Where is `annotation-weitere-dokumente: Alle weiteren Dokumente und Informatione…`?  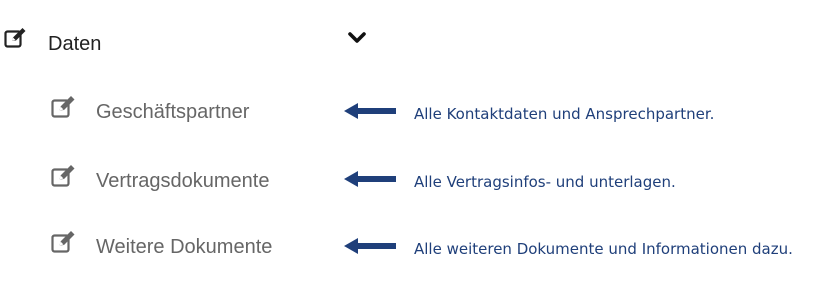 annotation-weitere-dokumente: Alle weiteren Dokumente und Informatione… is located at coordinates (603, 249).